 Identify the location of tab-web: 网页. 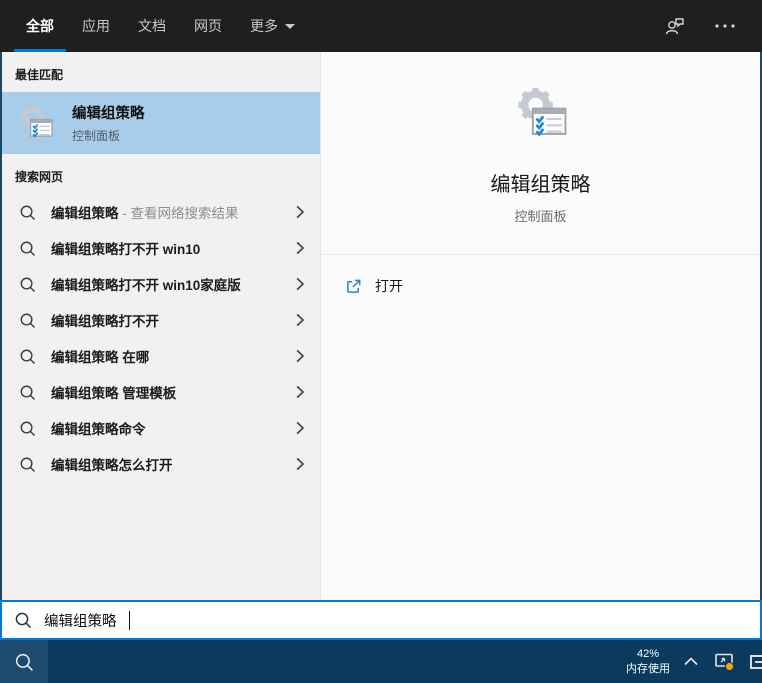
(208, 26).